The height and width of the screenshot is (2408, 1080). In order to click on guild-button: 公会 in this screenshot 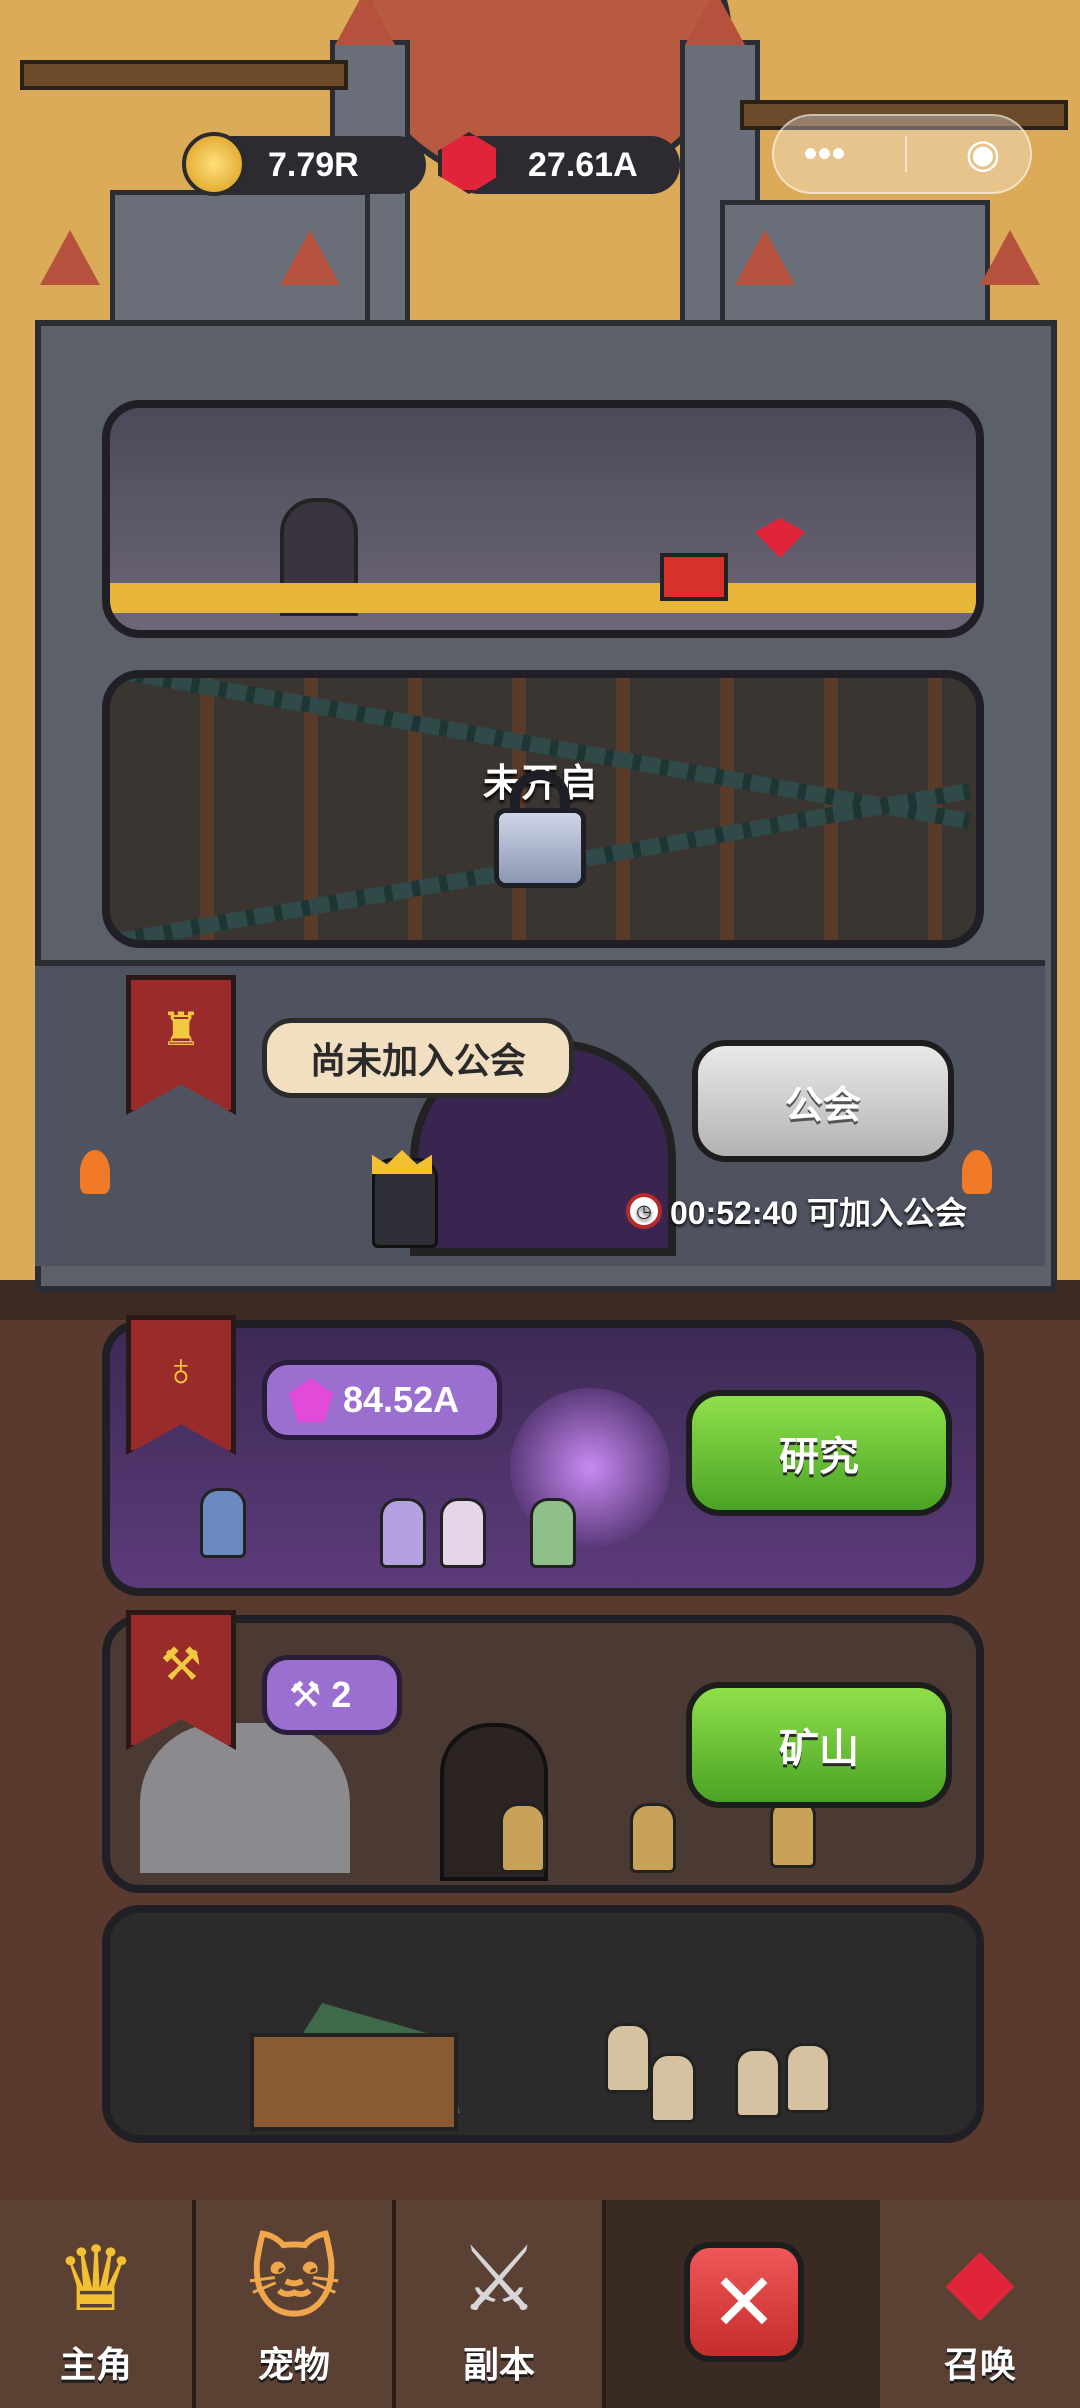, I will do `click(823, 1101)`.